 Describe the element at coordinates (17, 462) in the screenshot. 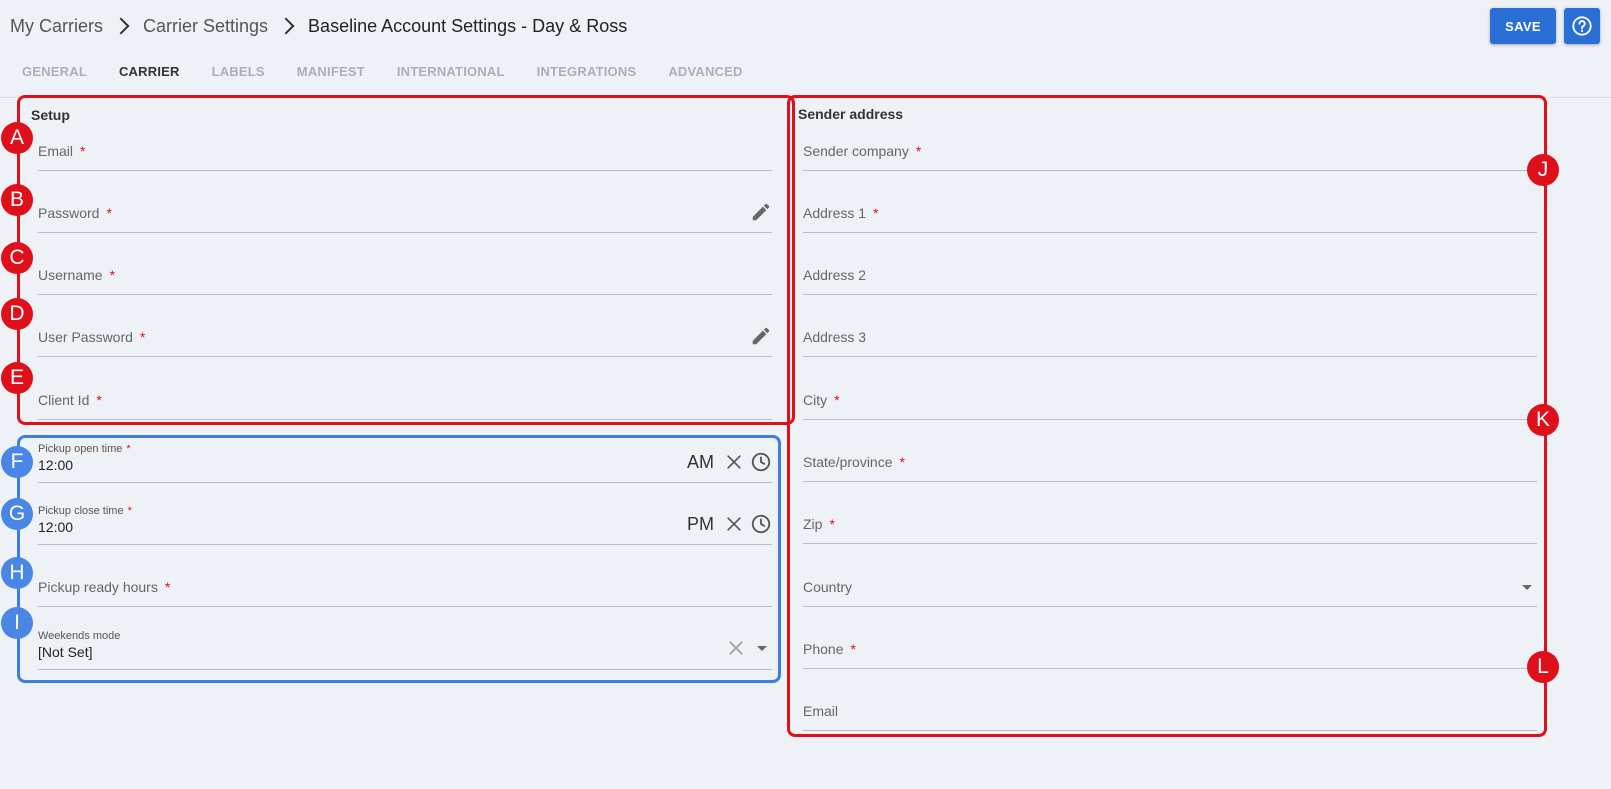

I see `annotation-badge-f: F` at that location.